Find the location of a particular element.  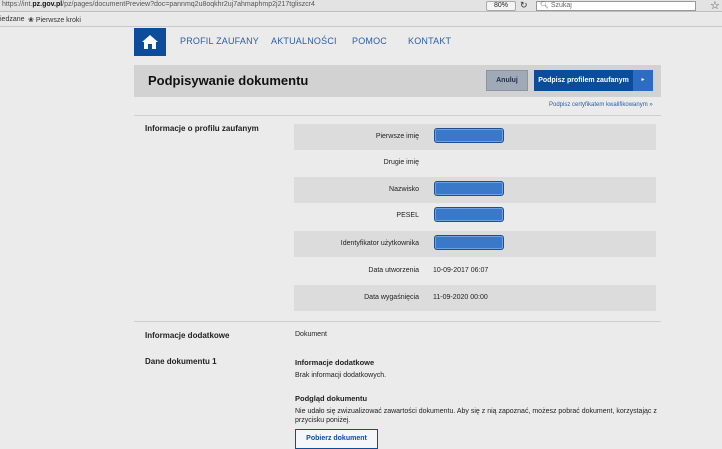

profile-row-first-name: Pierwsze imię is located at coordinates (475, 137).